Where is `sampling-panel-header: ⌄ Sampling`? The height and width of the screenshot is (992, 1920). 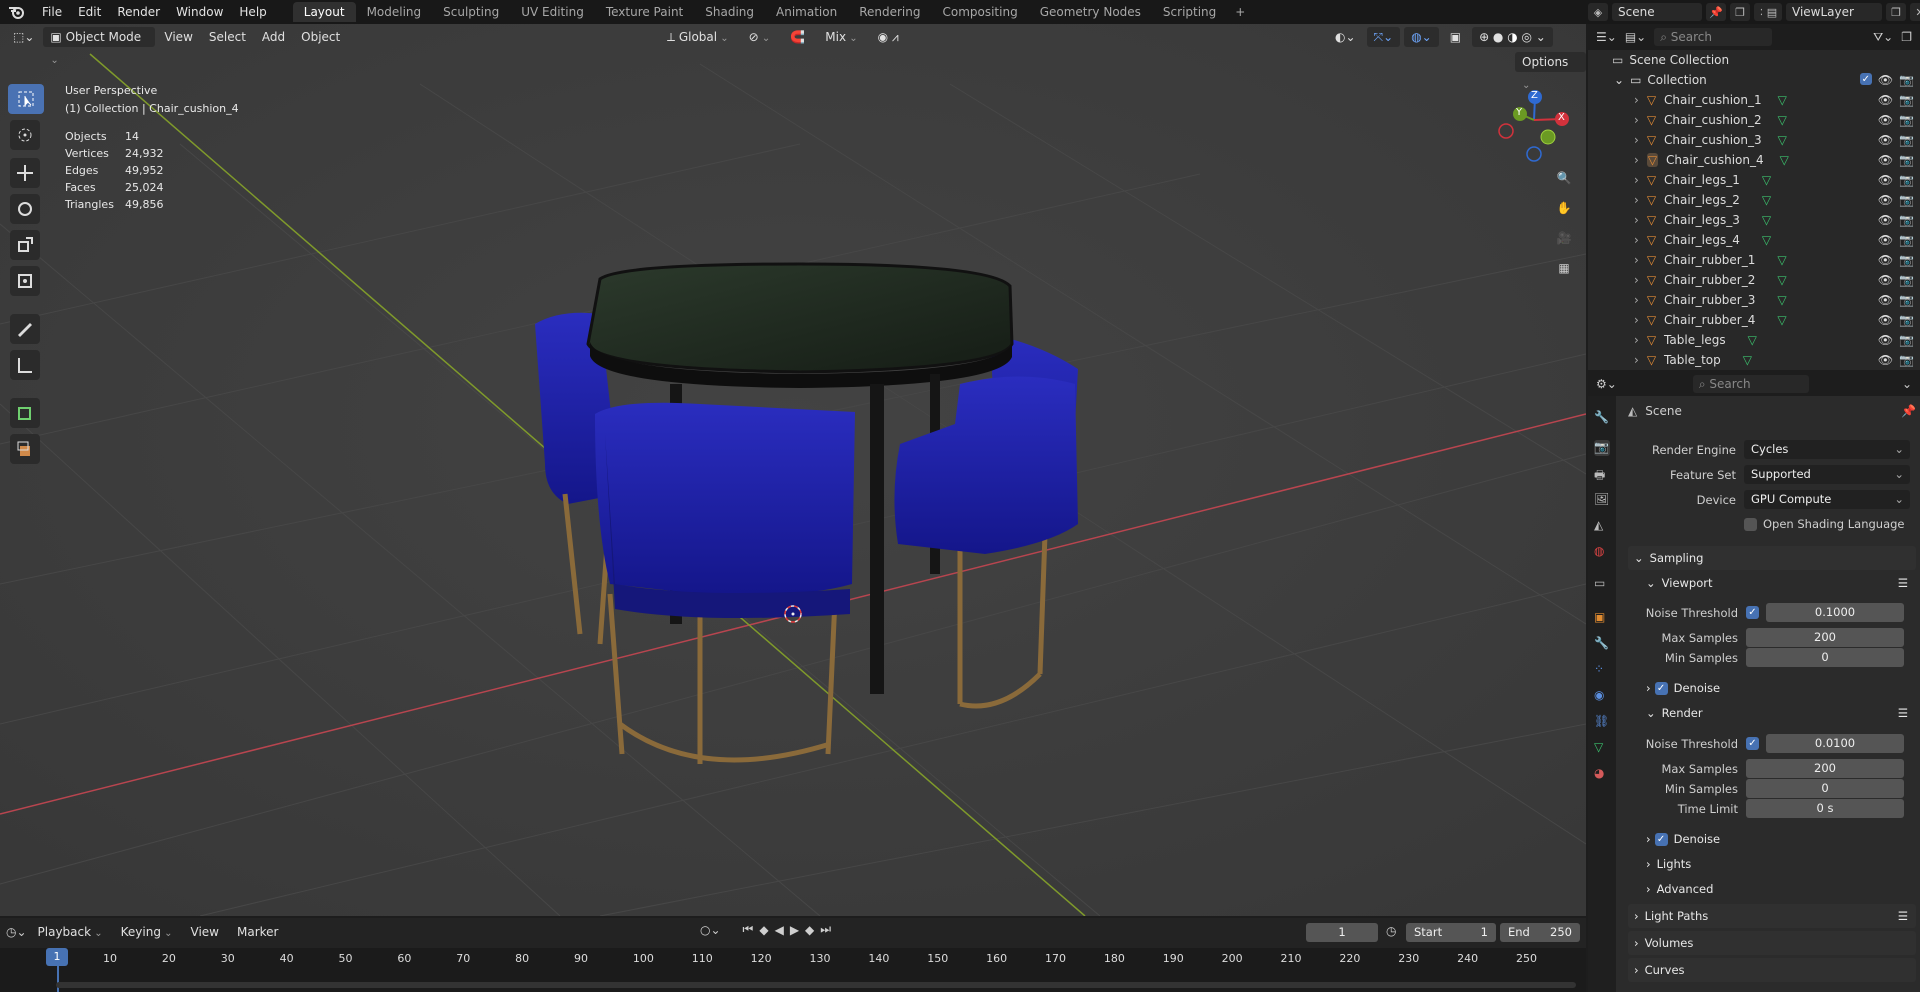 sampling-panel-header: ⌄ Sampling is located at coordinates (1772, 558).